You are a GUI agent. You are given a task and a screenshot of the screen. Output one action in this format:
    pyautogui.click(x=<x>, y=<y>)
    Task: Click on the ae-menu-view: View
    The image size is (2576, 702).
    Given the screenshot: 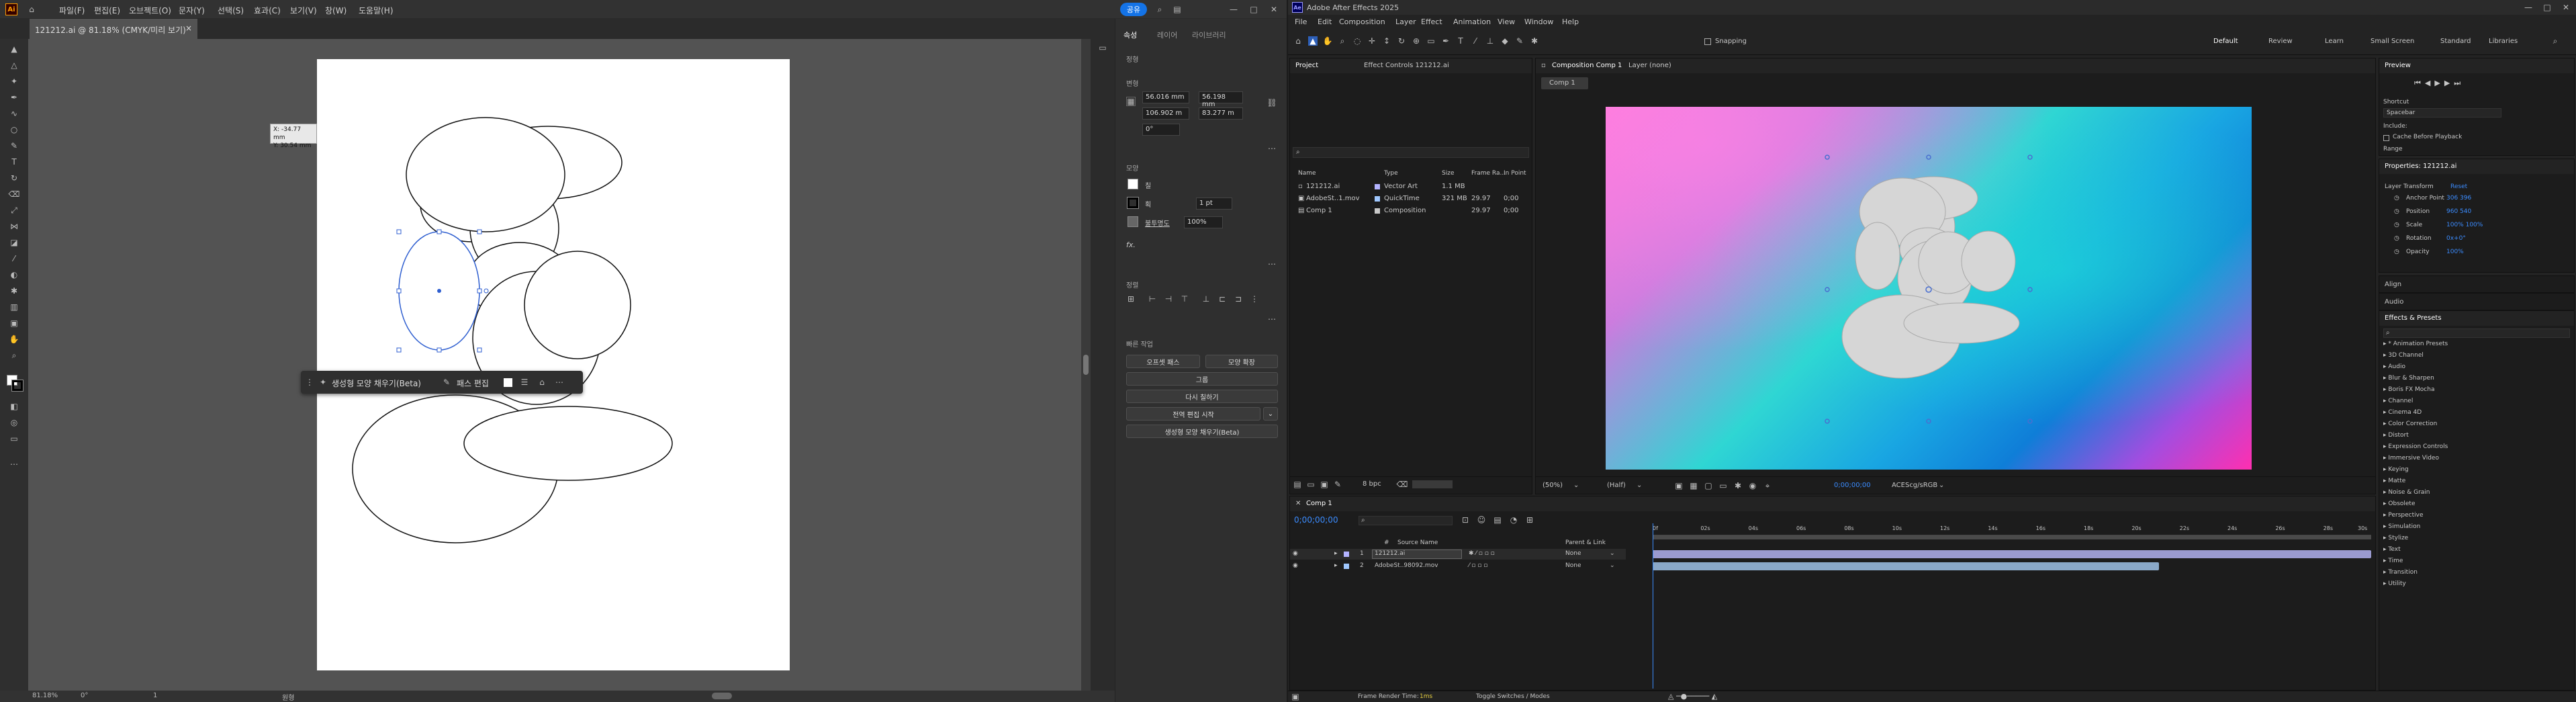 What is the action you would take?
    pyautogui.click(x=1506, y=21)
    